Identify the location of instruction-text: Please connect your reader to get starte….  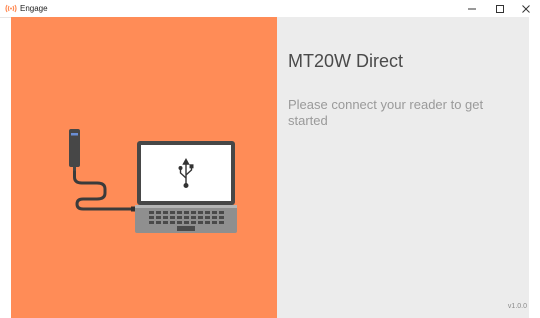
(386, 112).